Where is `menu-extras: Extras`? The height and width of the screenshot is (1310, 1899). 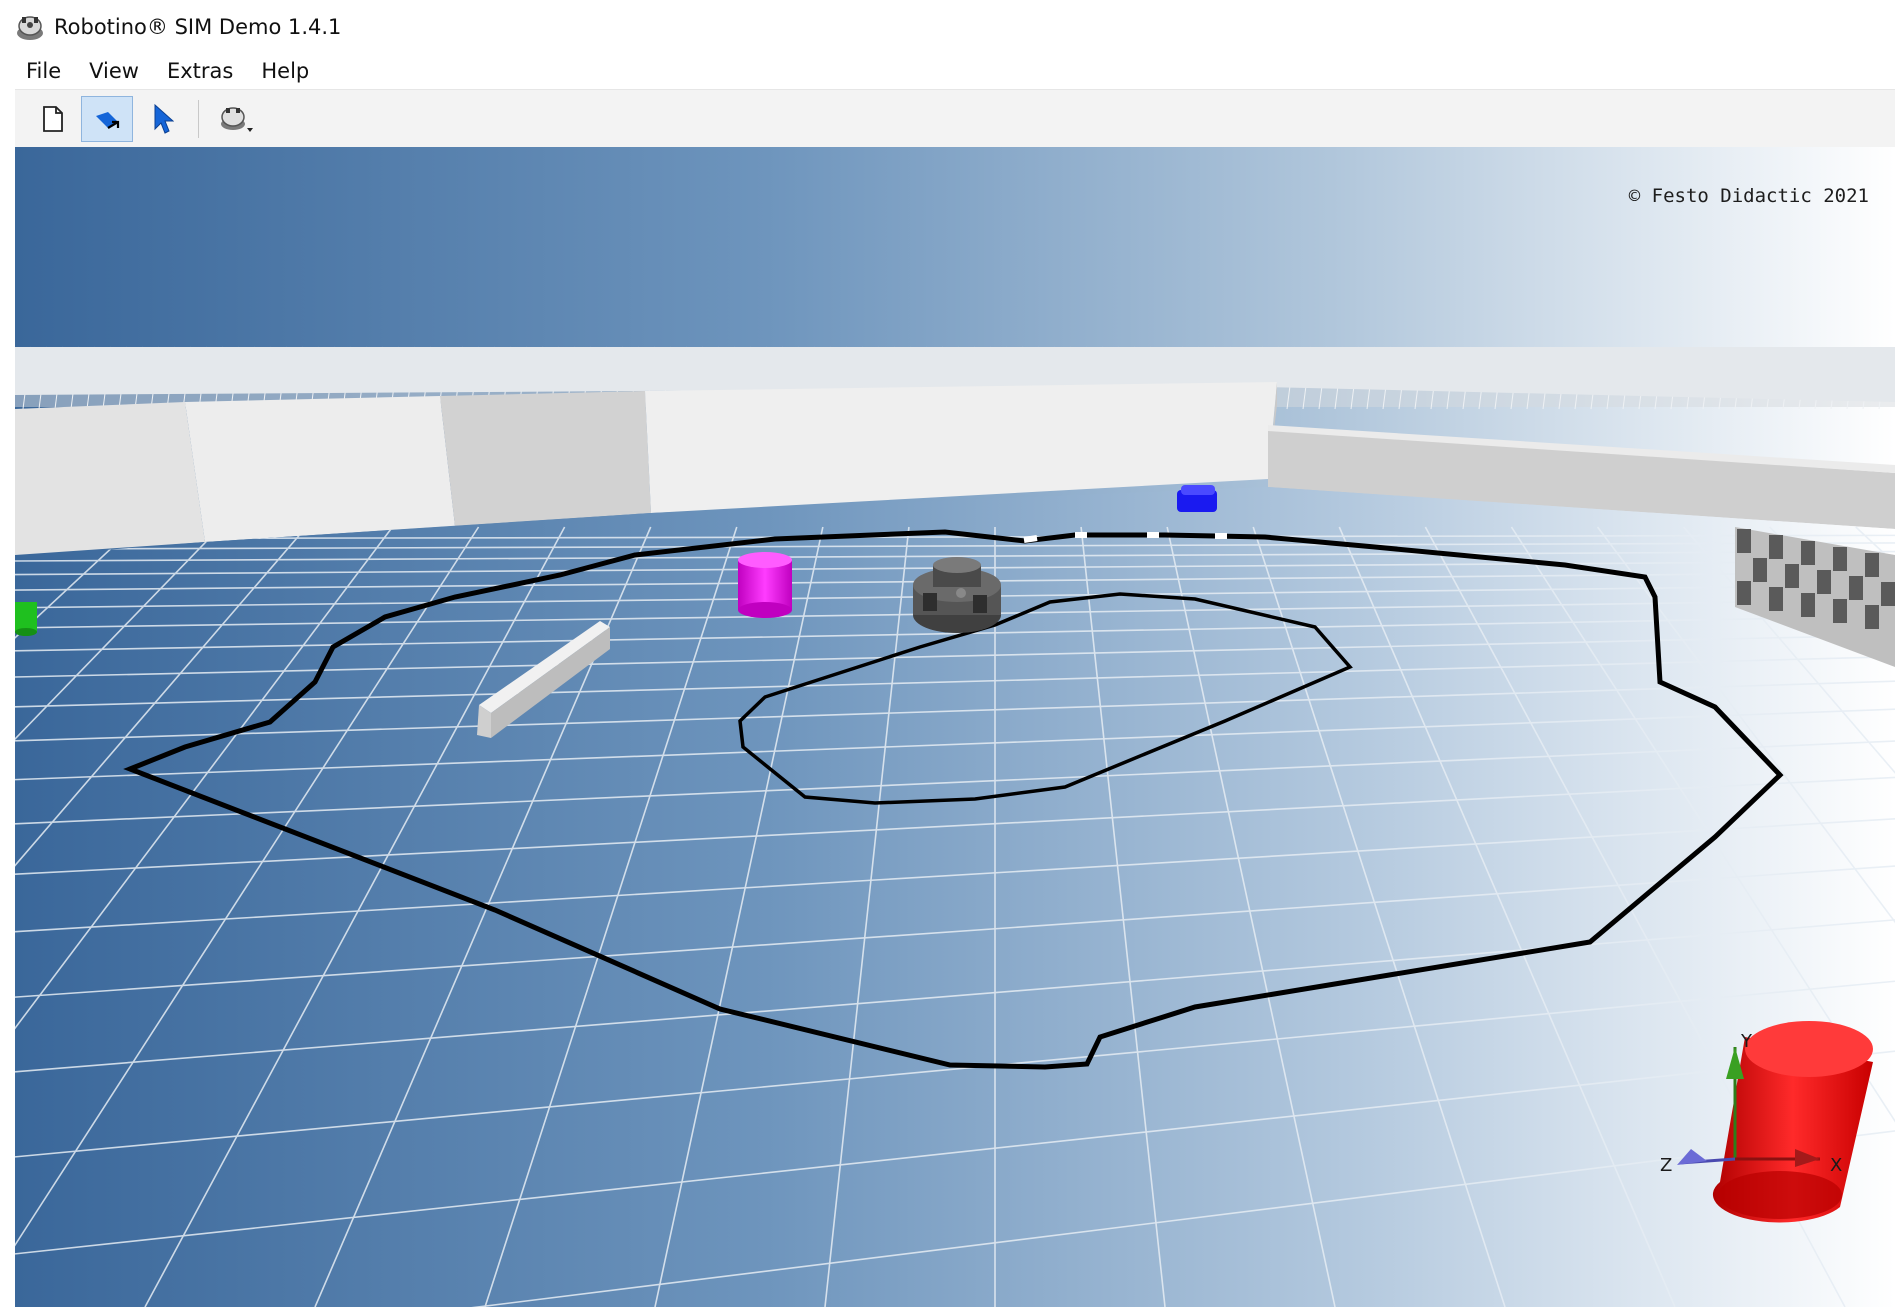
menu-extras: Extras is located at coordinates (200, 71).